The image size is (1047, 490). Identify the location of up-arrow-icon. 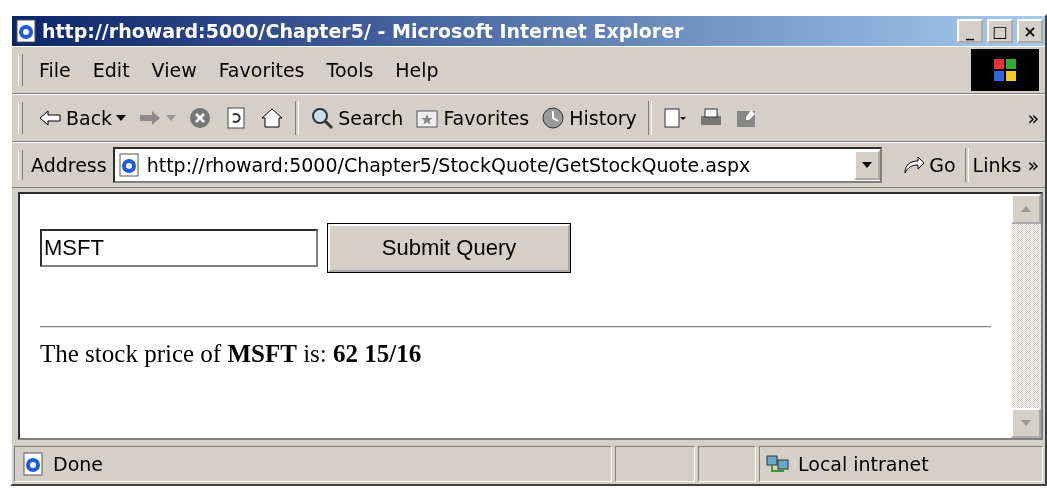
(1026, 209).